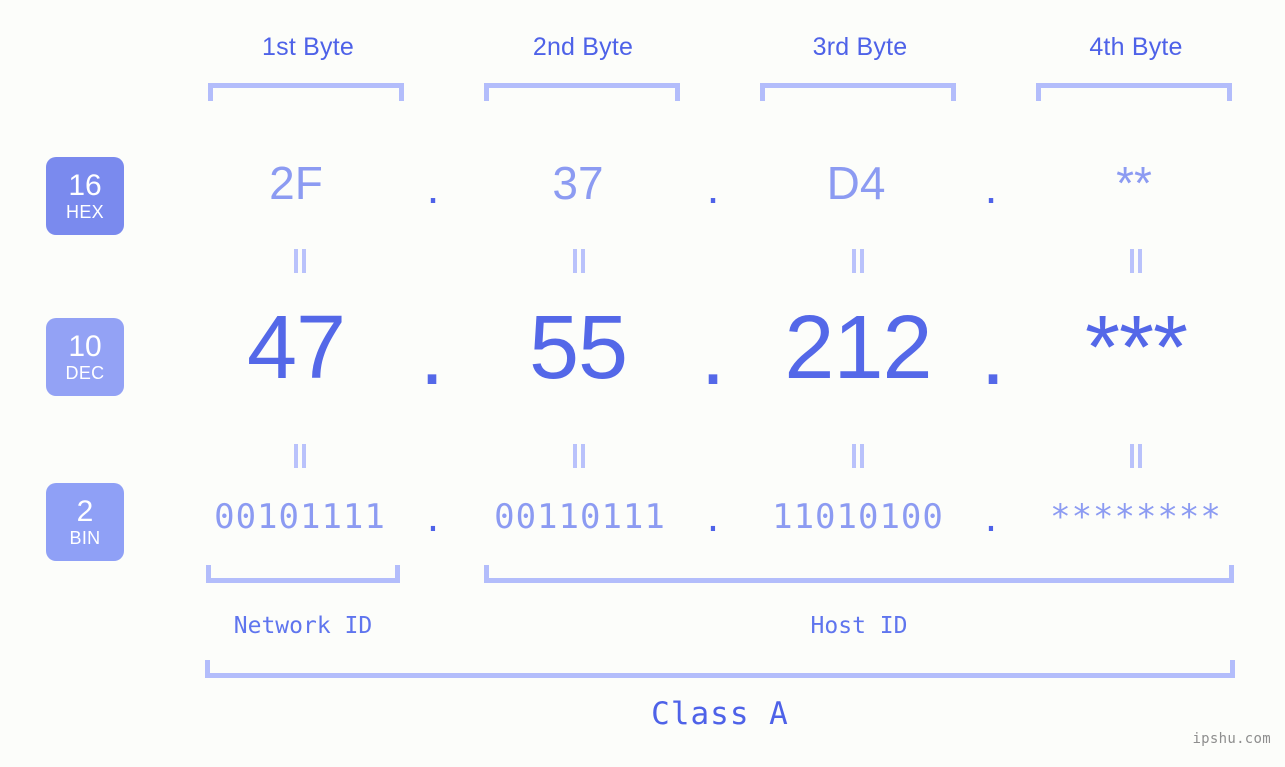 This screenshot has height=767, width=1285. I want to click on dec-value-byte-2: 55, so click(578, 348).